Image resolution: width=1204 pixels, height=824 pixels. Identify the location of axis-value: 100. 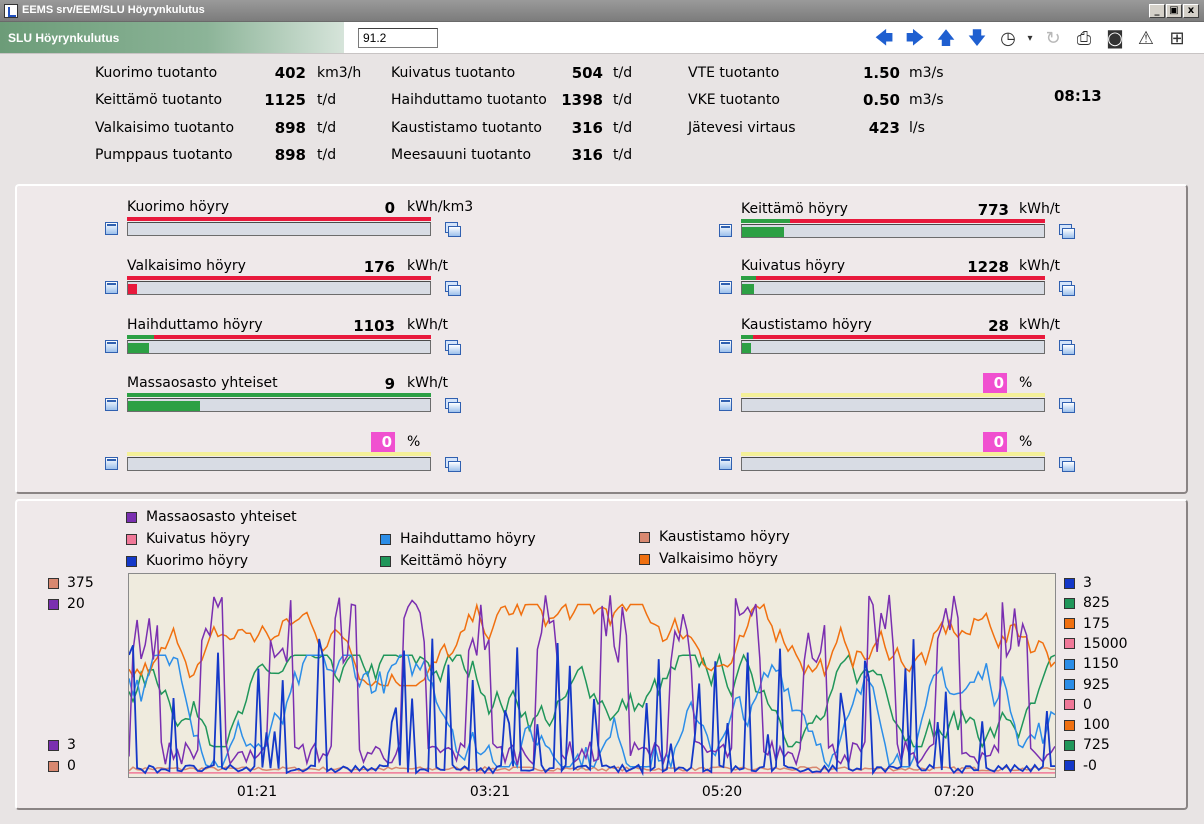
(1096, 725).